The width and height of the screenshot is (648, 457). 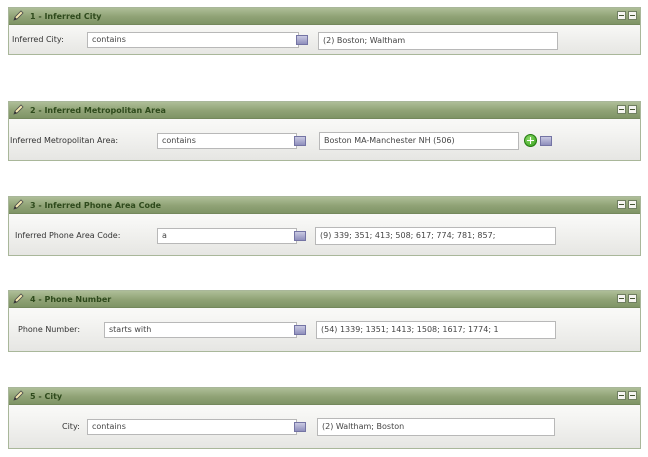 What do you see at coordinates (200, 330) in the screenshot?
I see `operator-select: starts with` at bounding box center [200, 330].